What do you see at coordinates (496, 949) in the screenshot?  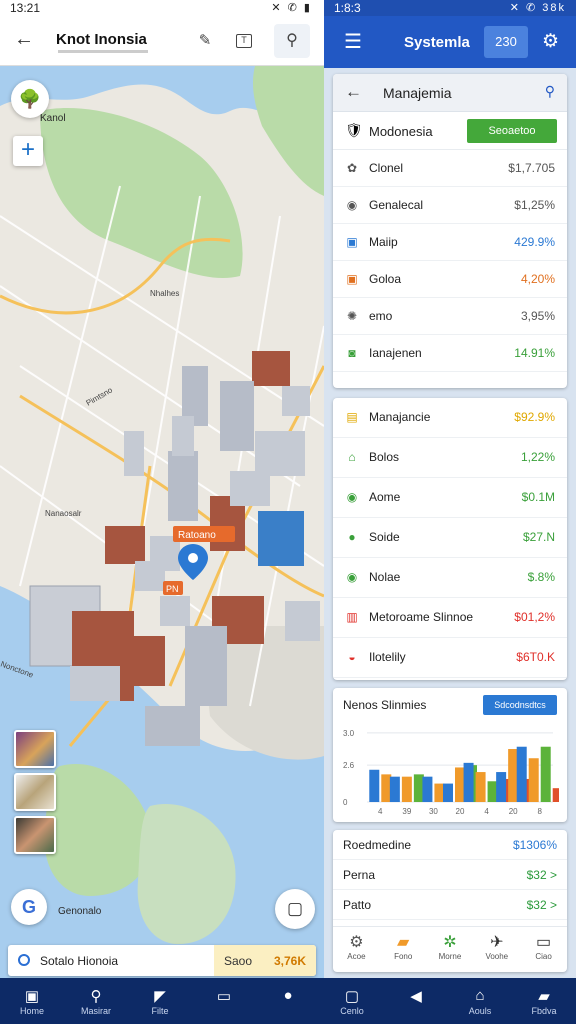 I see `card-tab: ✈ Voohe` at bounding box center [496, 949].